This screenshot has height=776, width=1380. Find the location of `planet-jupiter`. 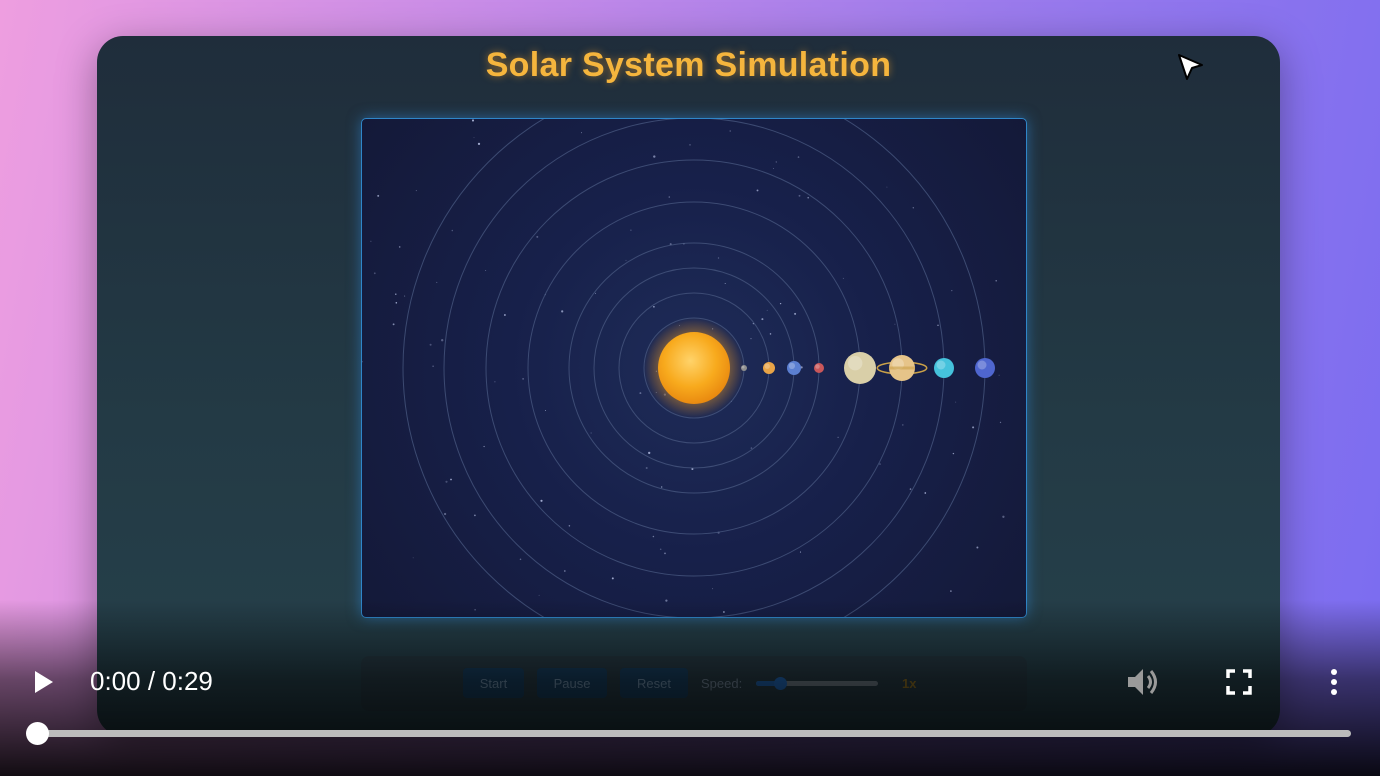

planet-jupiter is located at coordinates (860, 368).